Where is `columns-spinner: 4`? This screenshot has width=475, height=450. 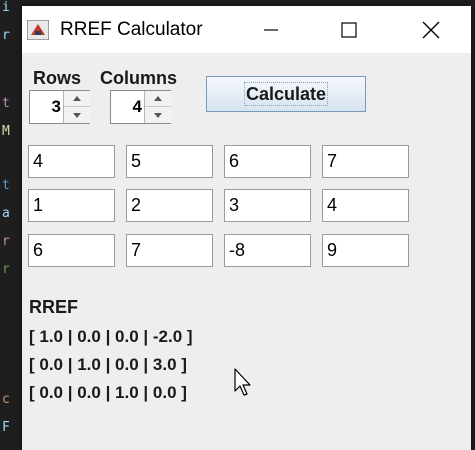 columns-spinner: 4 is located at coordinates (140, 107).